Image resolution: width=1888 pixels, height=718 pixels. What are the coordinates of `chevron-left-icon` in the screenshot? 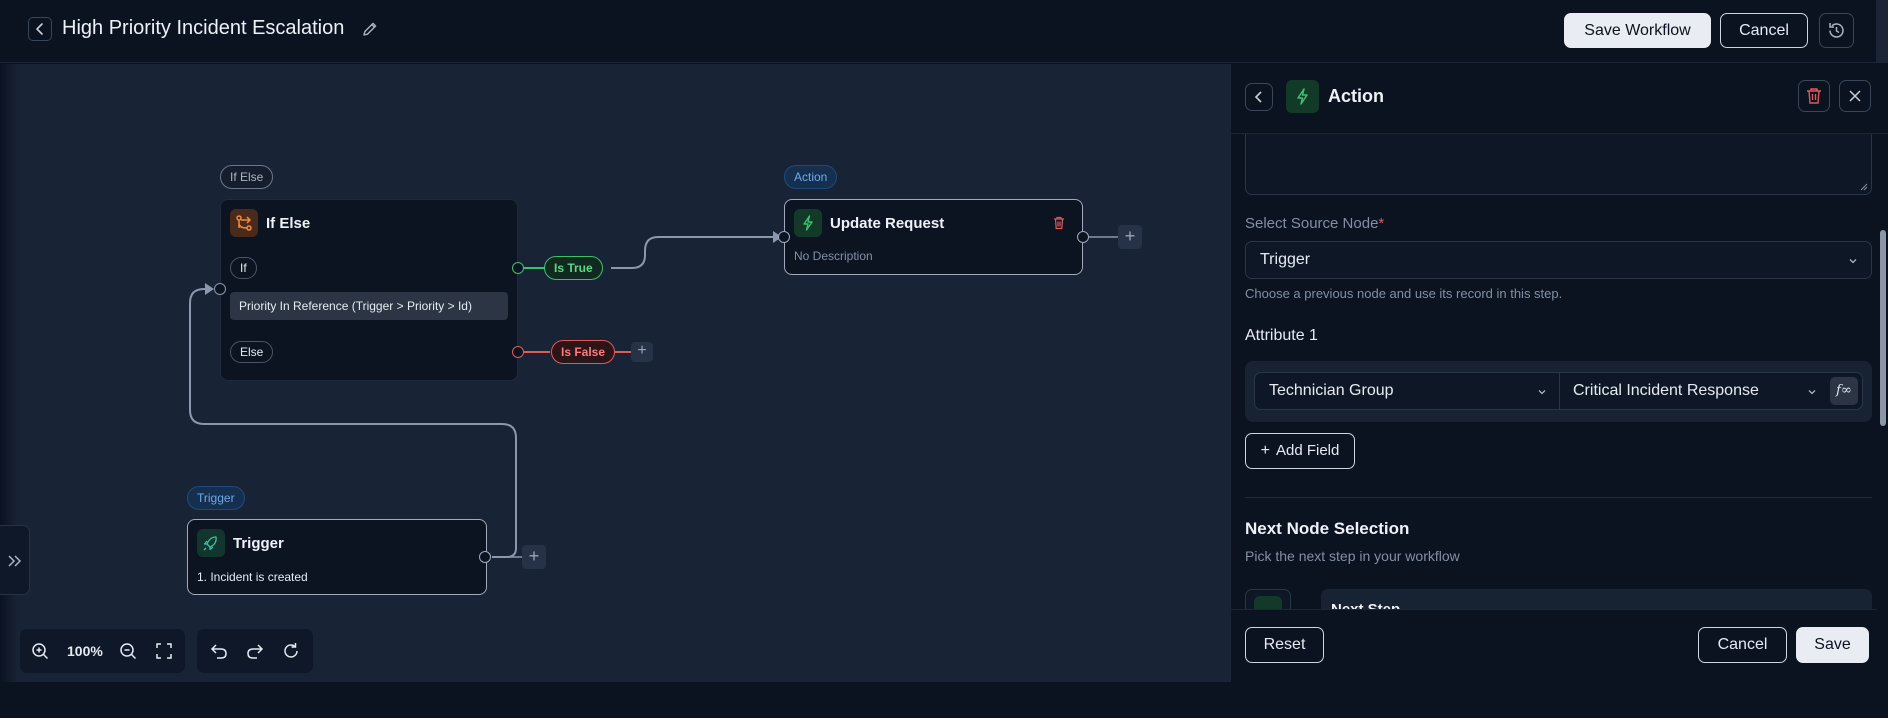 It's located at (1258, 97).